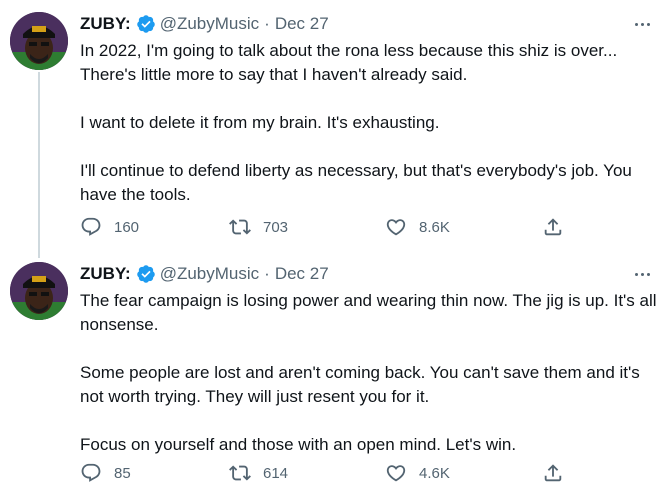 The width and height of the screenshot is (672, 499). What do you see at coordinates (417, 227) in the screenshot?
I see `like-button: 8.6K` at bounding box center [417, 227].